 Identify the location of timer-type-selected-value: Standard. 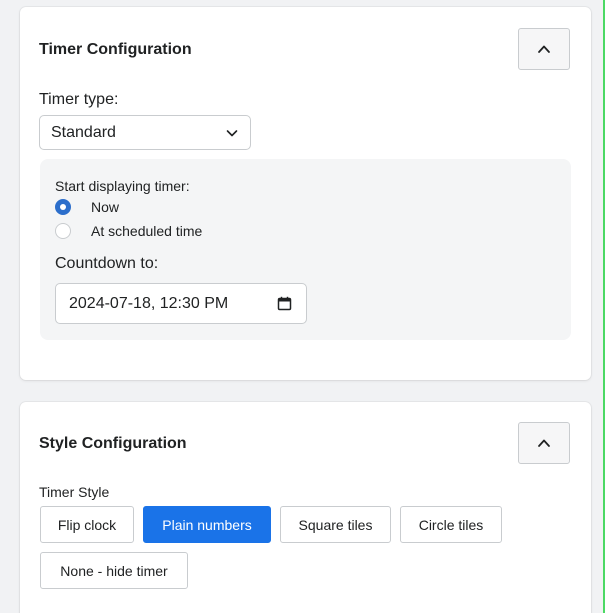
(83, 132).